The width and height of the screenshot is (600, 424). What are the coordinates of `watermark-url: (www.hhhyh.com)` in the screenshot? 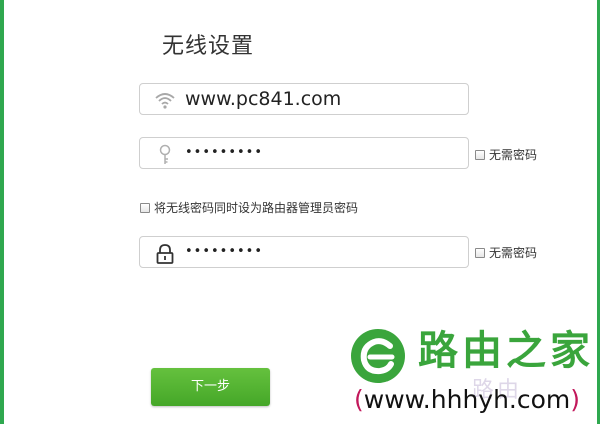 It's located at (467, 400).